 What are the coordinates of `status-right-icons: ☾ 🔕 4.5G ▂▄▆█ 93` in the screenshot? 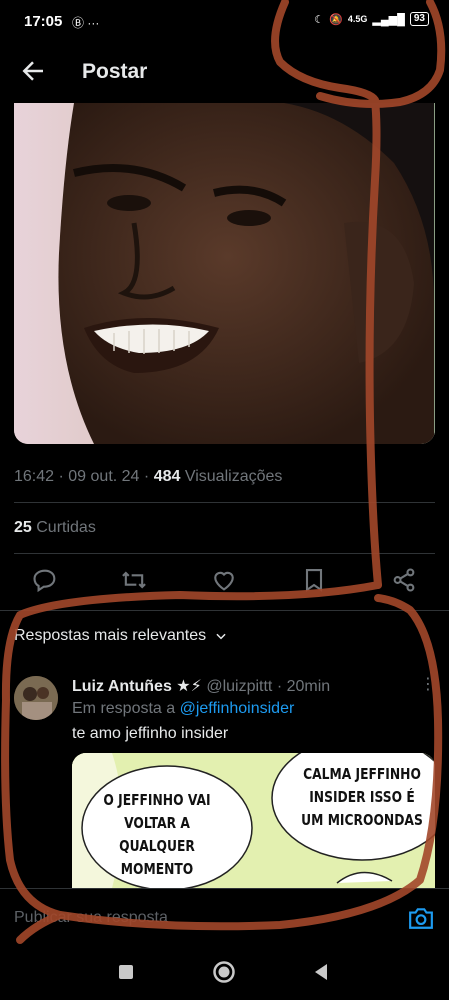 It's located at (371, 19).